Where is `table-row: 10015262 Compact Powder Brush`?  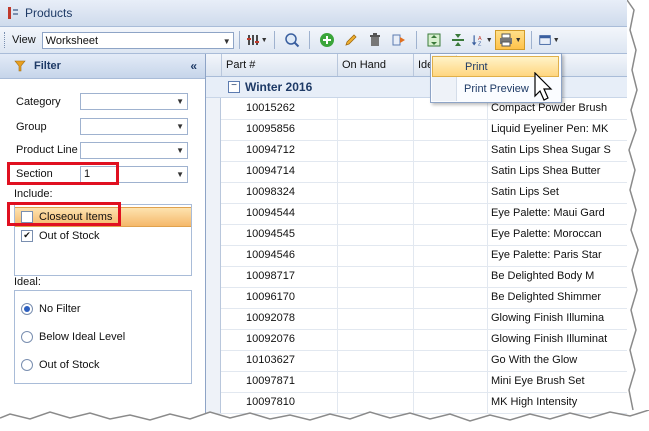 table-row: 10015262 Compact Powder Brush is located at coordinates (423, 109).